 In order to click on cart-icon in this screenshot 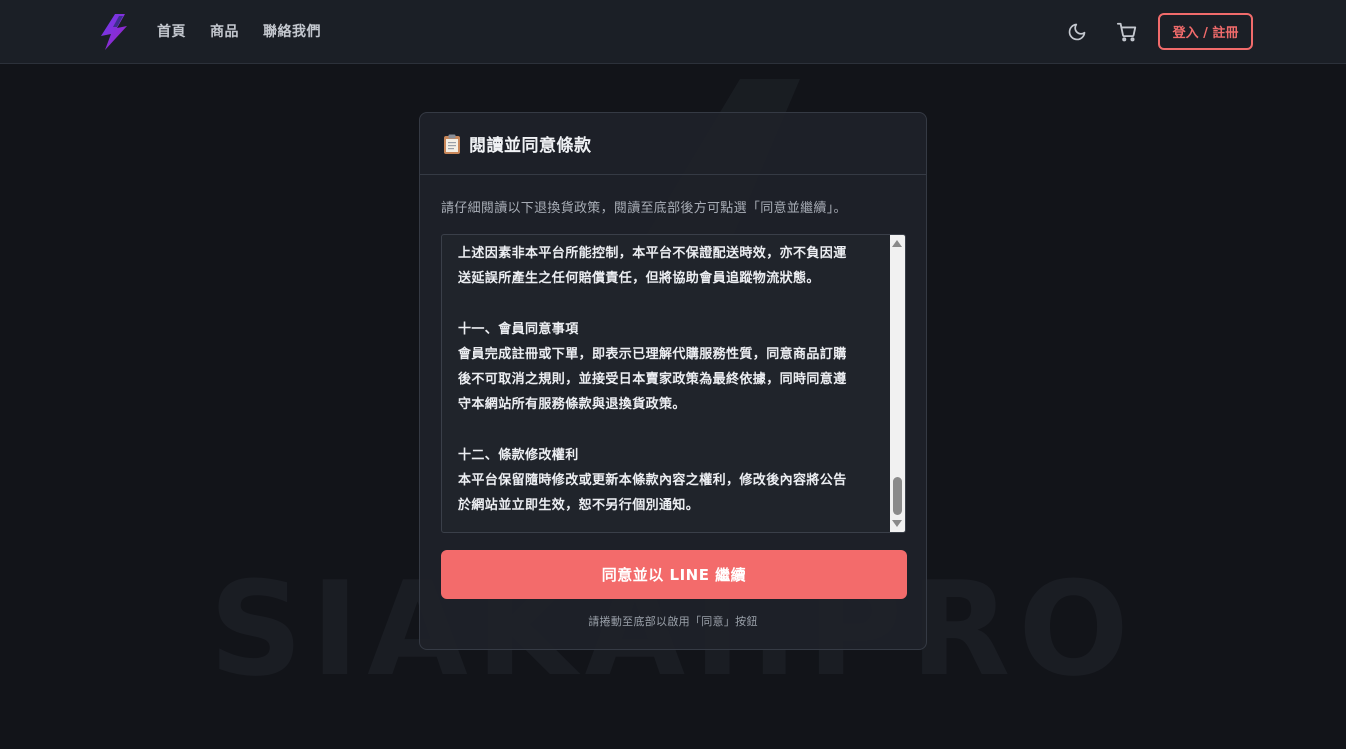, I will do `click(1126, 32)`.